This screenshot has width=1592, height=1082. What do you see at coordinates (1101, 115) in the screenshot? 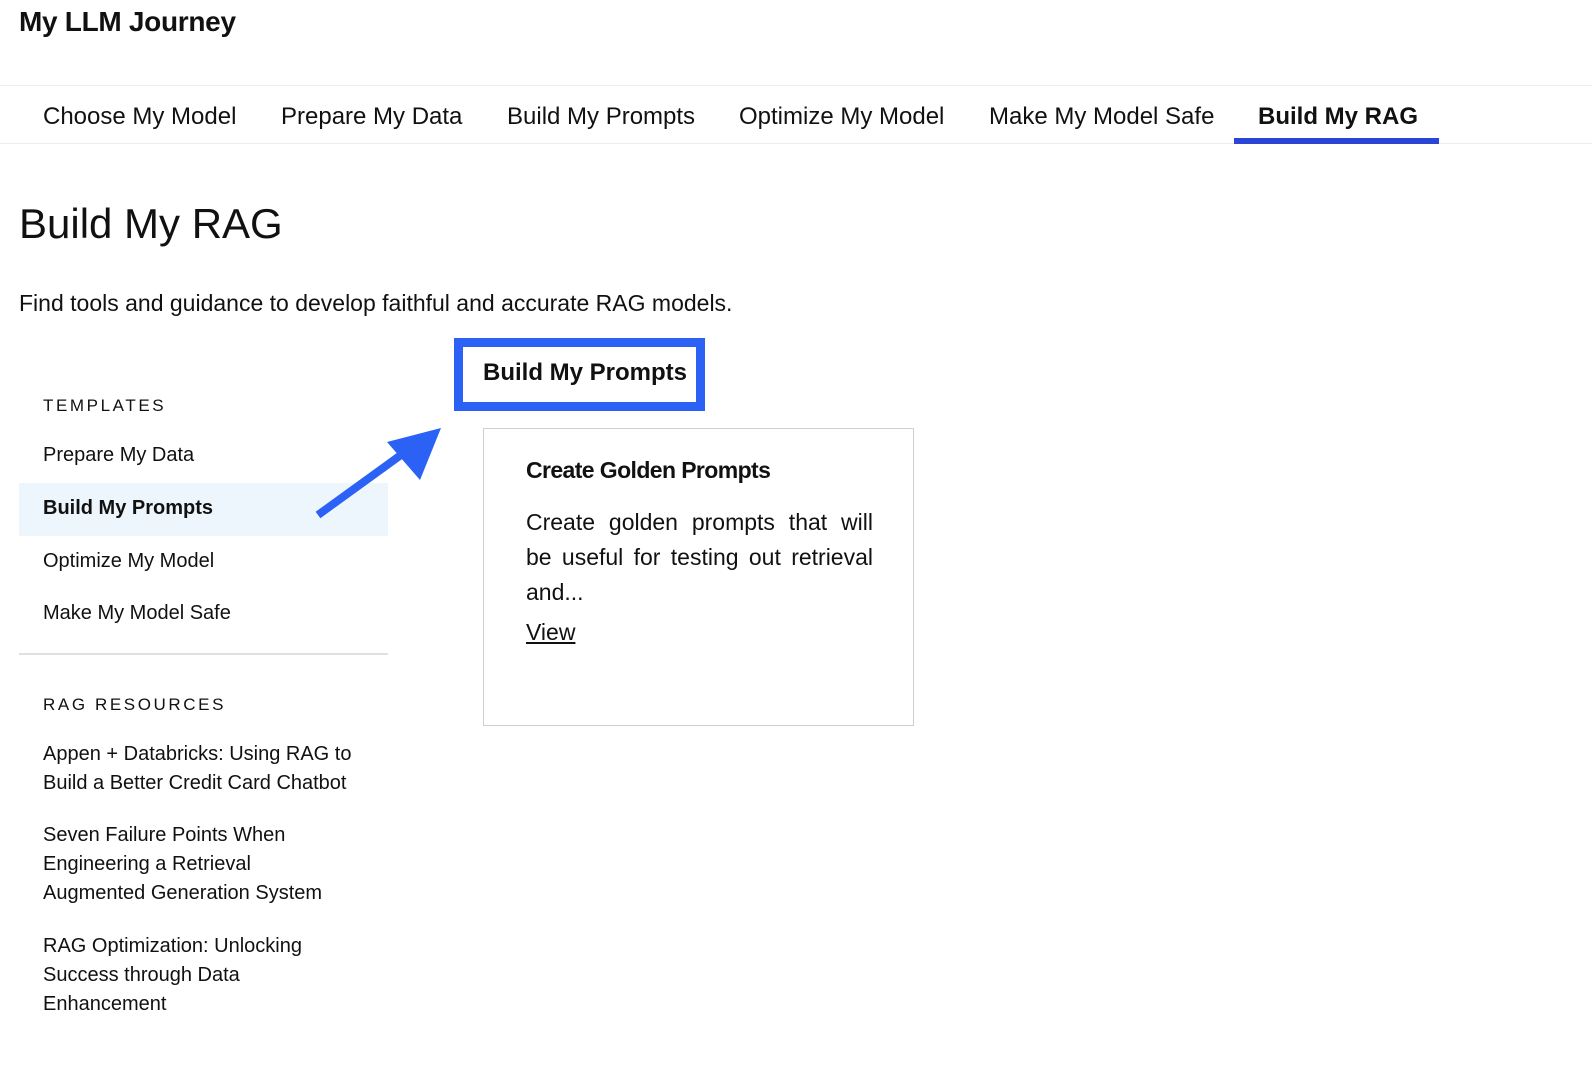
I see `tab-make-my-model-safe: Make My Model Safe` at bounding box center [1101, 115].